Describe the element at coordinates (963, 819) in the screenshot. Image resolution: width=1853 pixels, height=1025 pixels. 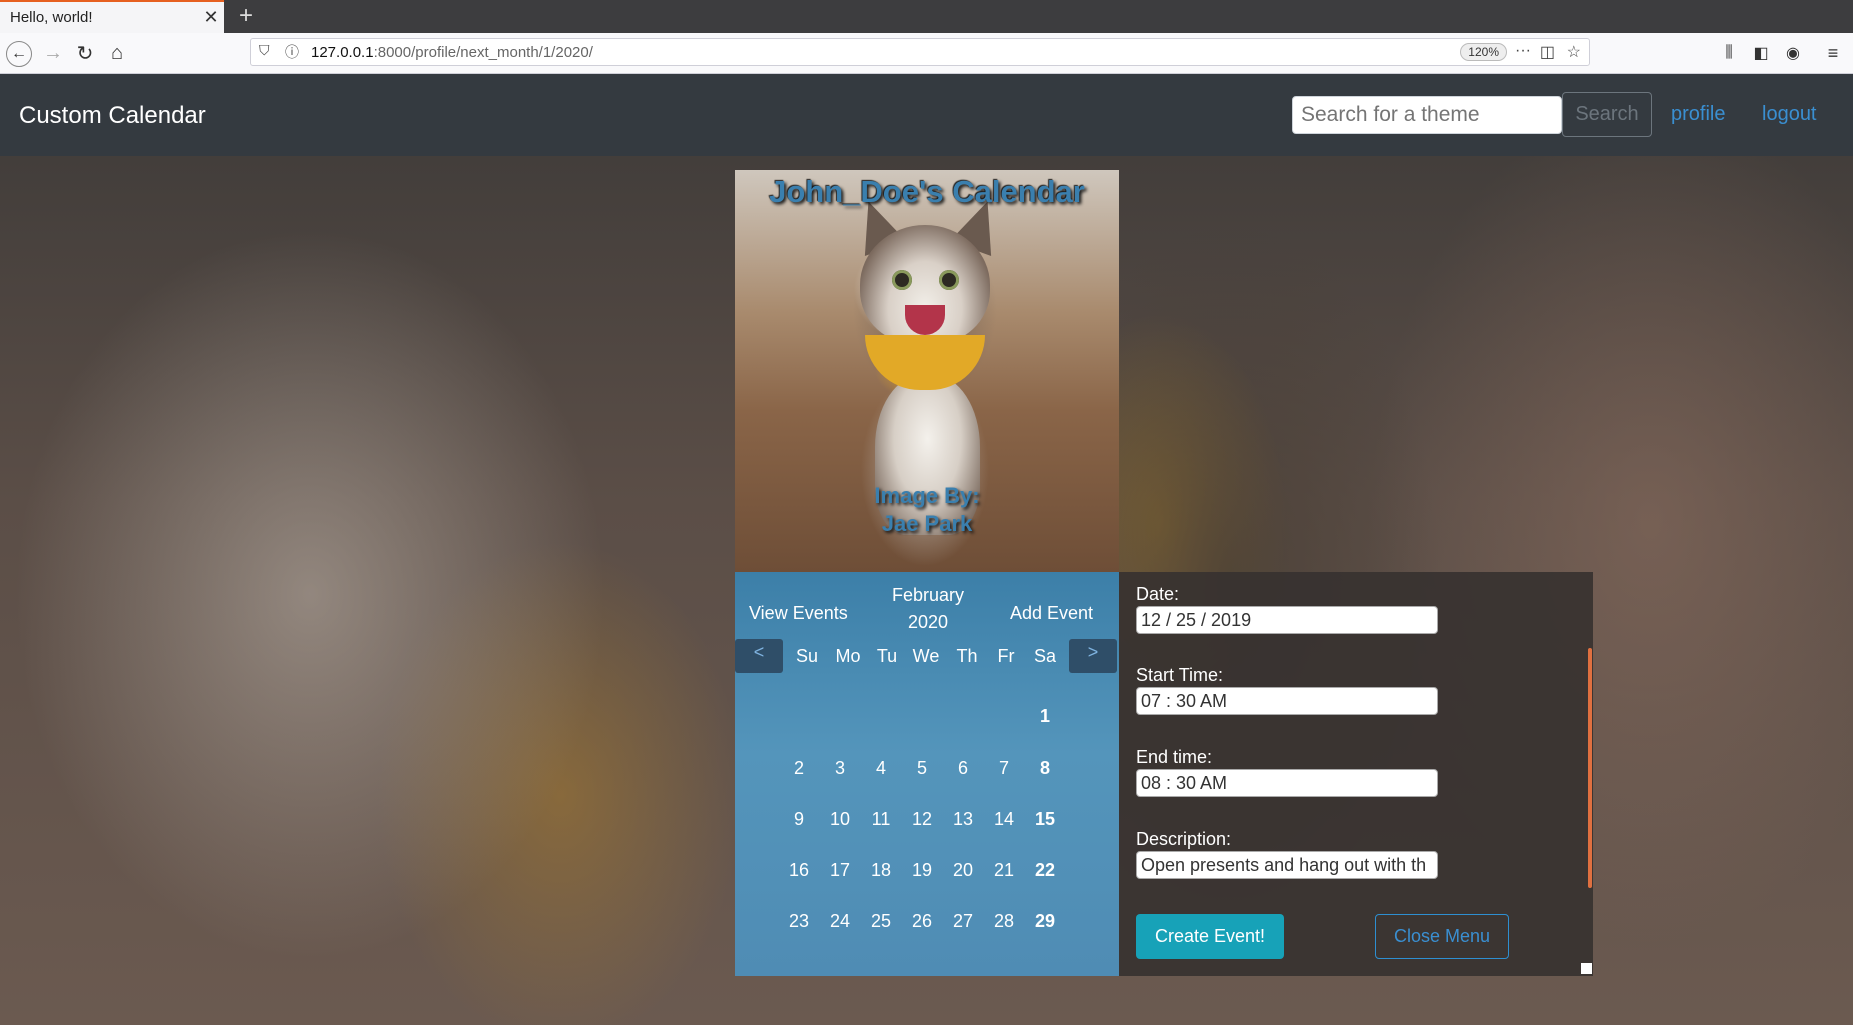
I see `calendar-day: 13` at that location.